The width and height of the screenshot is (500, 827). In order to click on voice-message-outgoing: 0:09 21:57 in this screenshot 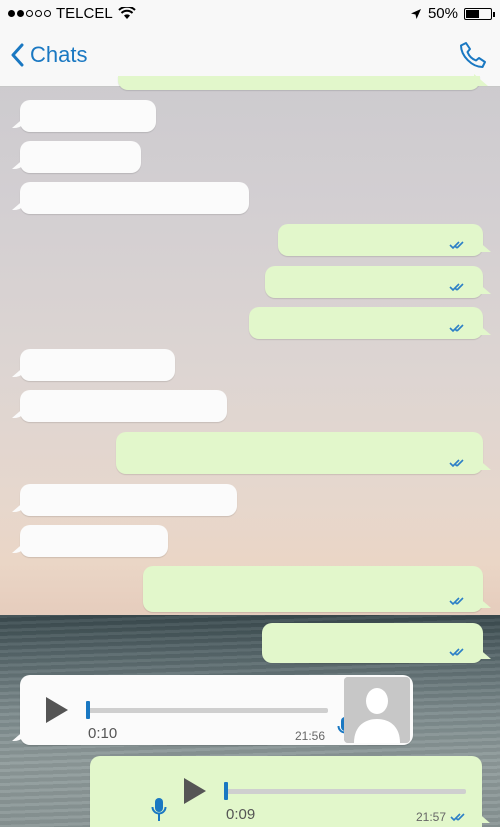, I will do `click(286, 791)`.